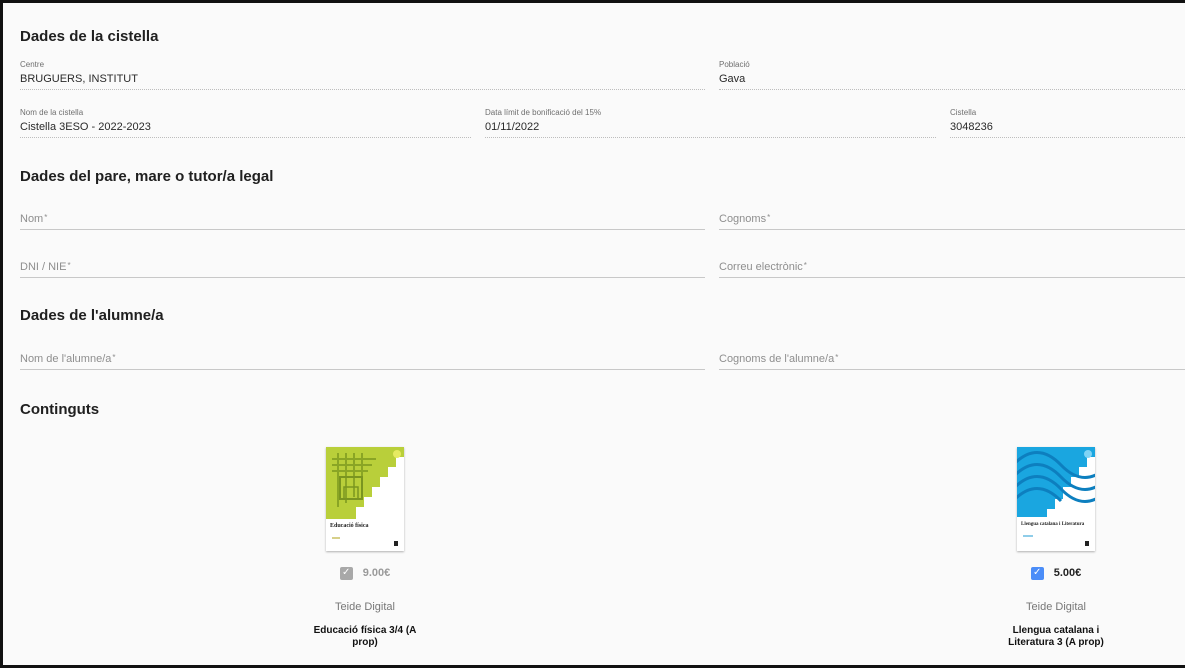 The image size is (1185, 668). What do you see at coordinates (60, 409) in the screenshot?
I see `section-title-contents: Continguts` at bounding box center [60, 409].